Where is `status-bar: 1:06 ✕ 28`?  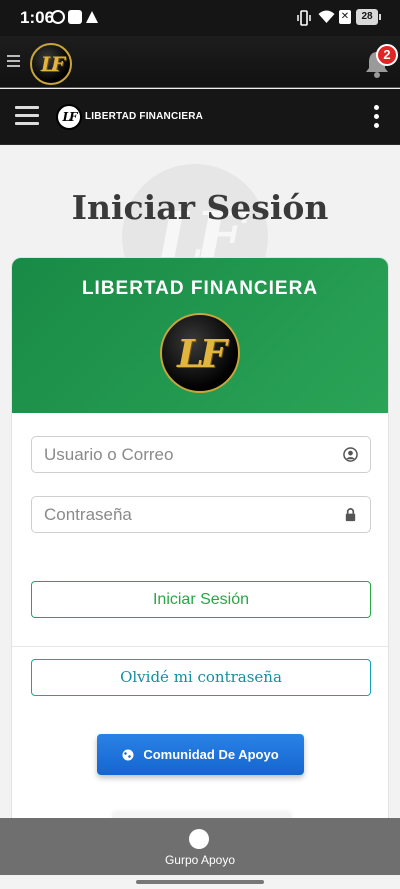 status-bar: 1:06 ✕ 28 is located at coordinates (200, 18).